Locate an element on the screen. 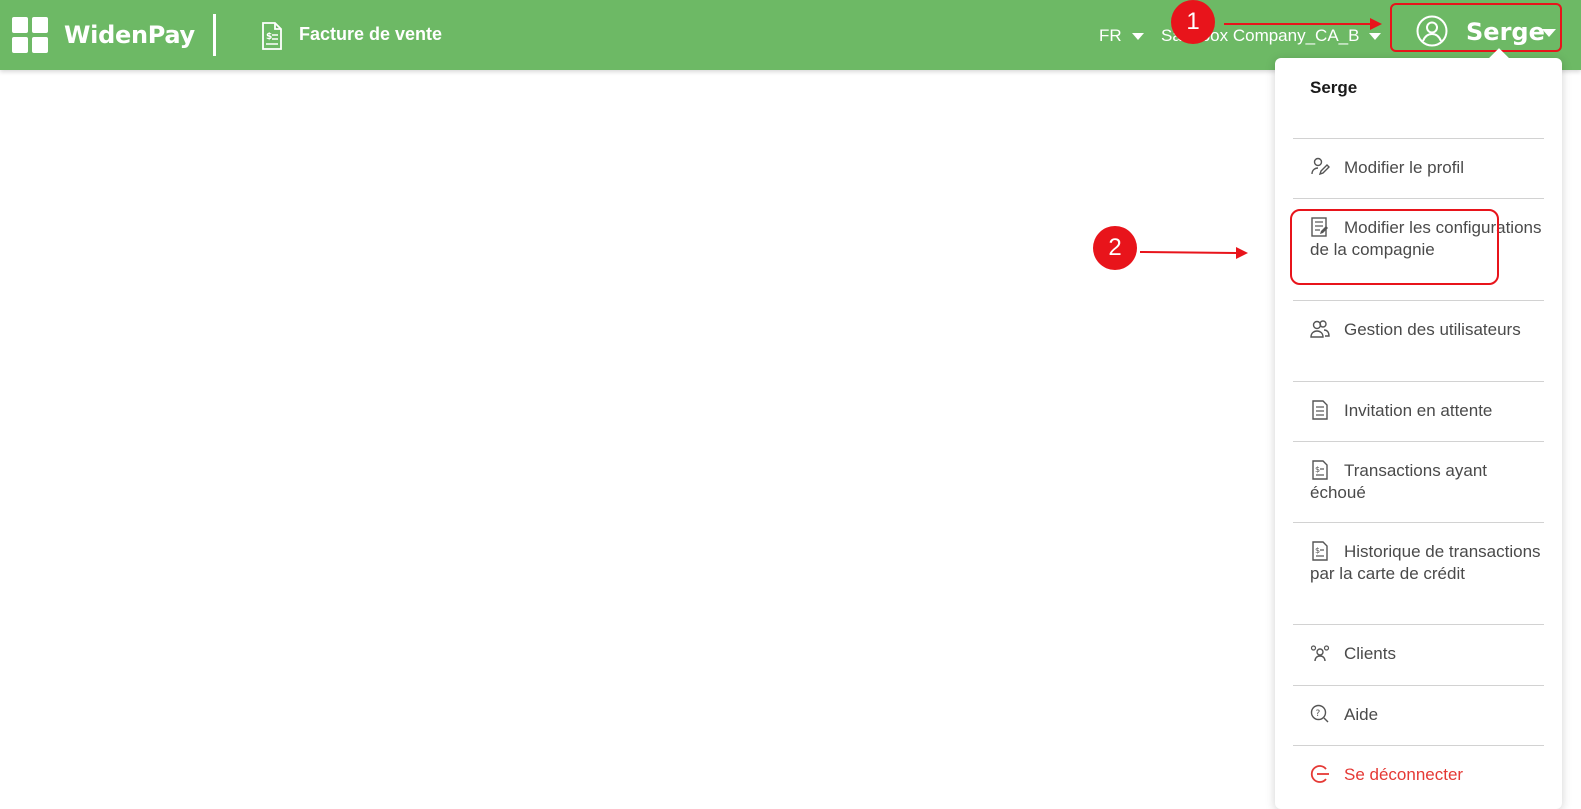 Image resolution: width=1581 pixels, height=809 pixels. credit-history-icon: $ is located at coordinates (1320, 551).